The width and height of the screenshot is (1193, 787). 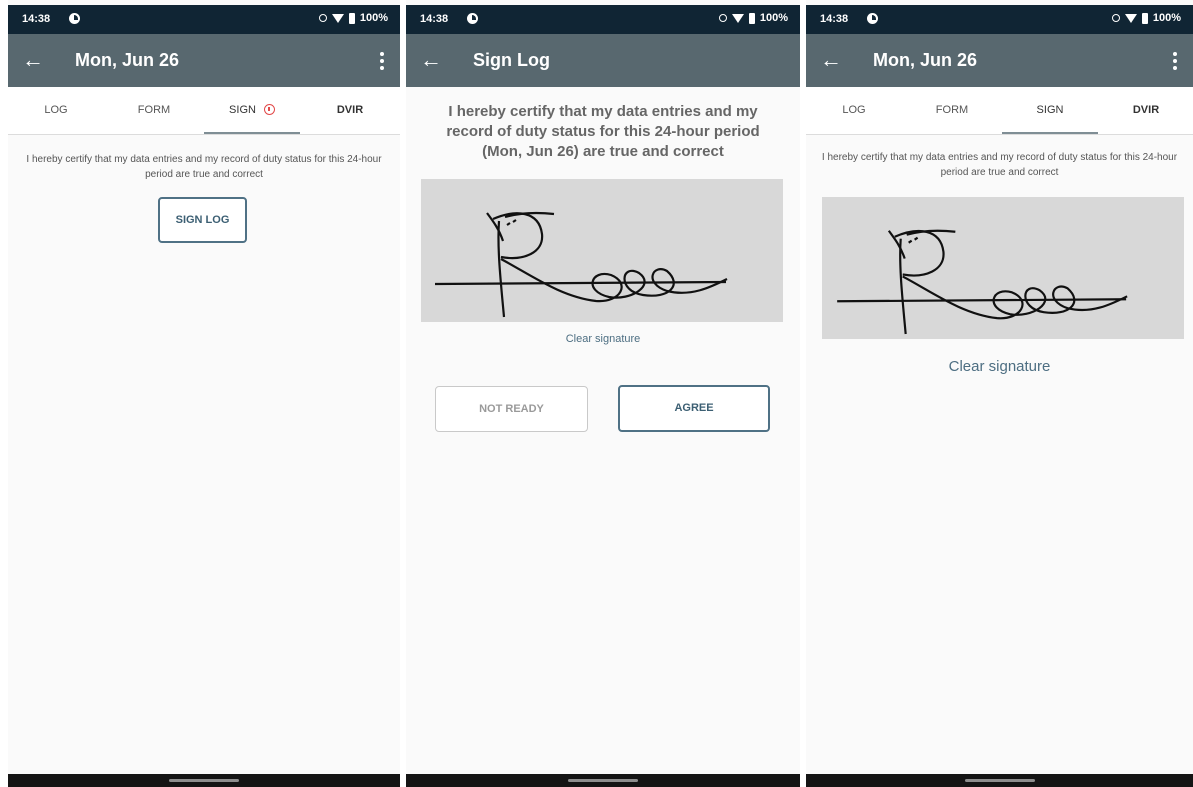 I want to click on app-bar: ← Sign Log, so click(x=603, y=60).